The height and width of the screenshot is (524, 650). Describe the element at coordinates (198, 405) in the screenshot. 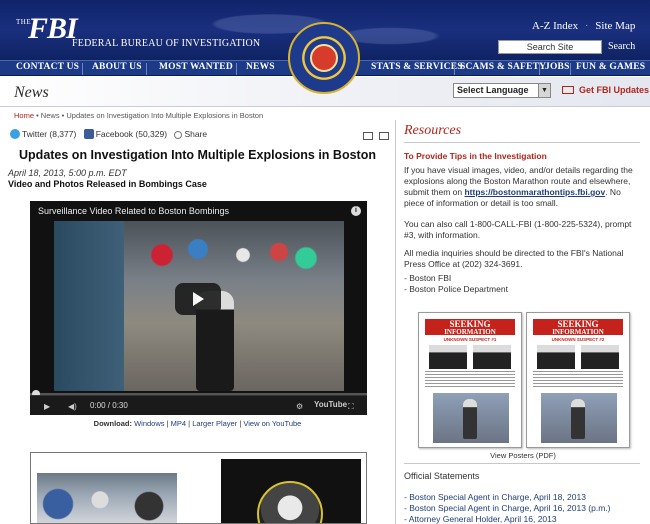

I see `video-controls: ▶ ◀) 0:00 / 0:30 ⚙ YouTube ⛶` at that location.